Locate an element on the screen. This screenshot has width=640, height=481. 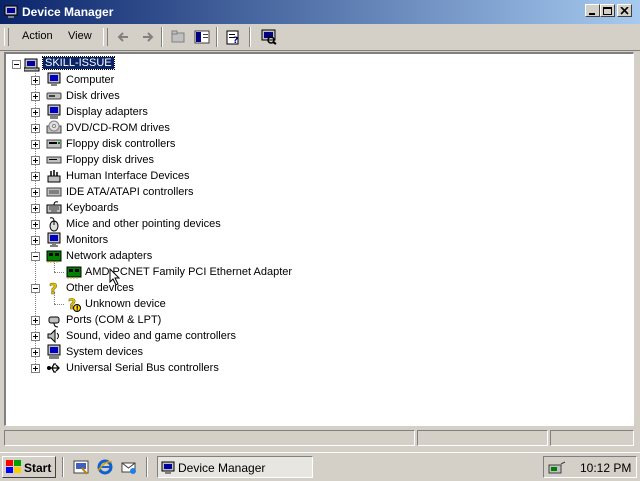
start-button: Start is located at coordinates (29, 467).